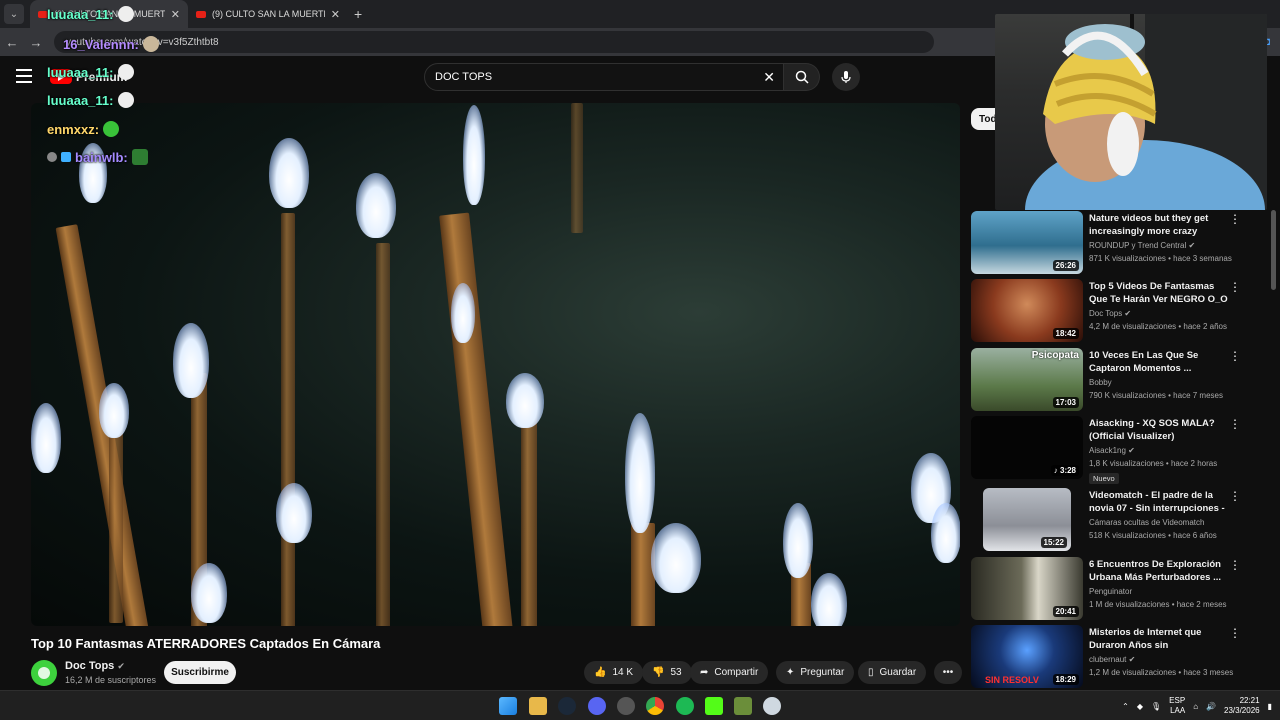 The image size is (1280, 720). I want to click on video-thumbnail: SIN RESOLV 18:29, so click(1027, 656).